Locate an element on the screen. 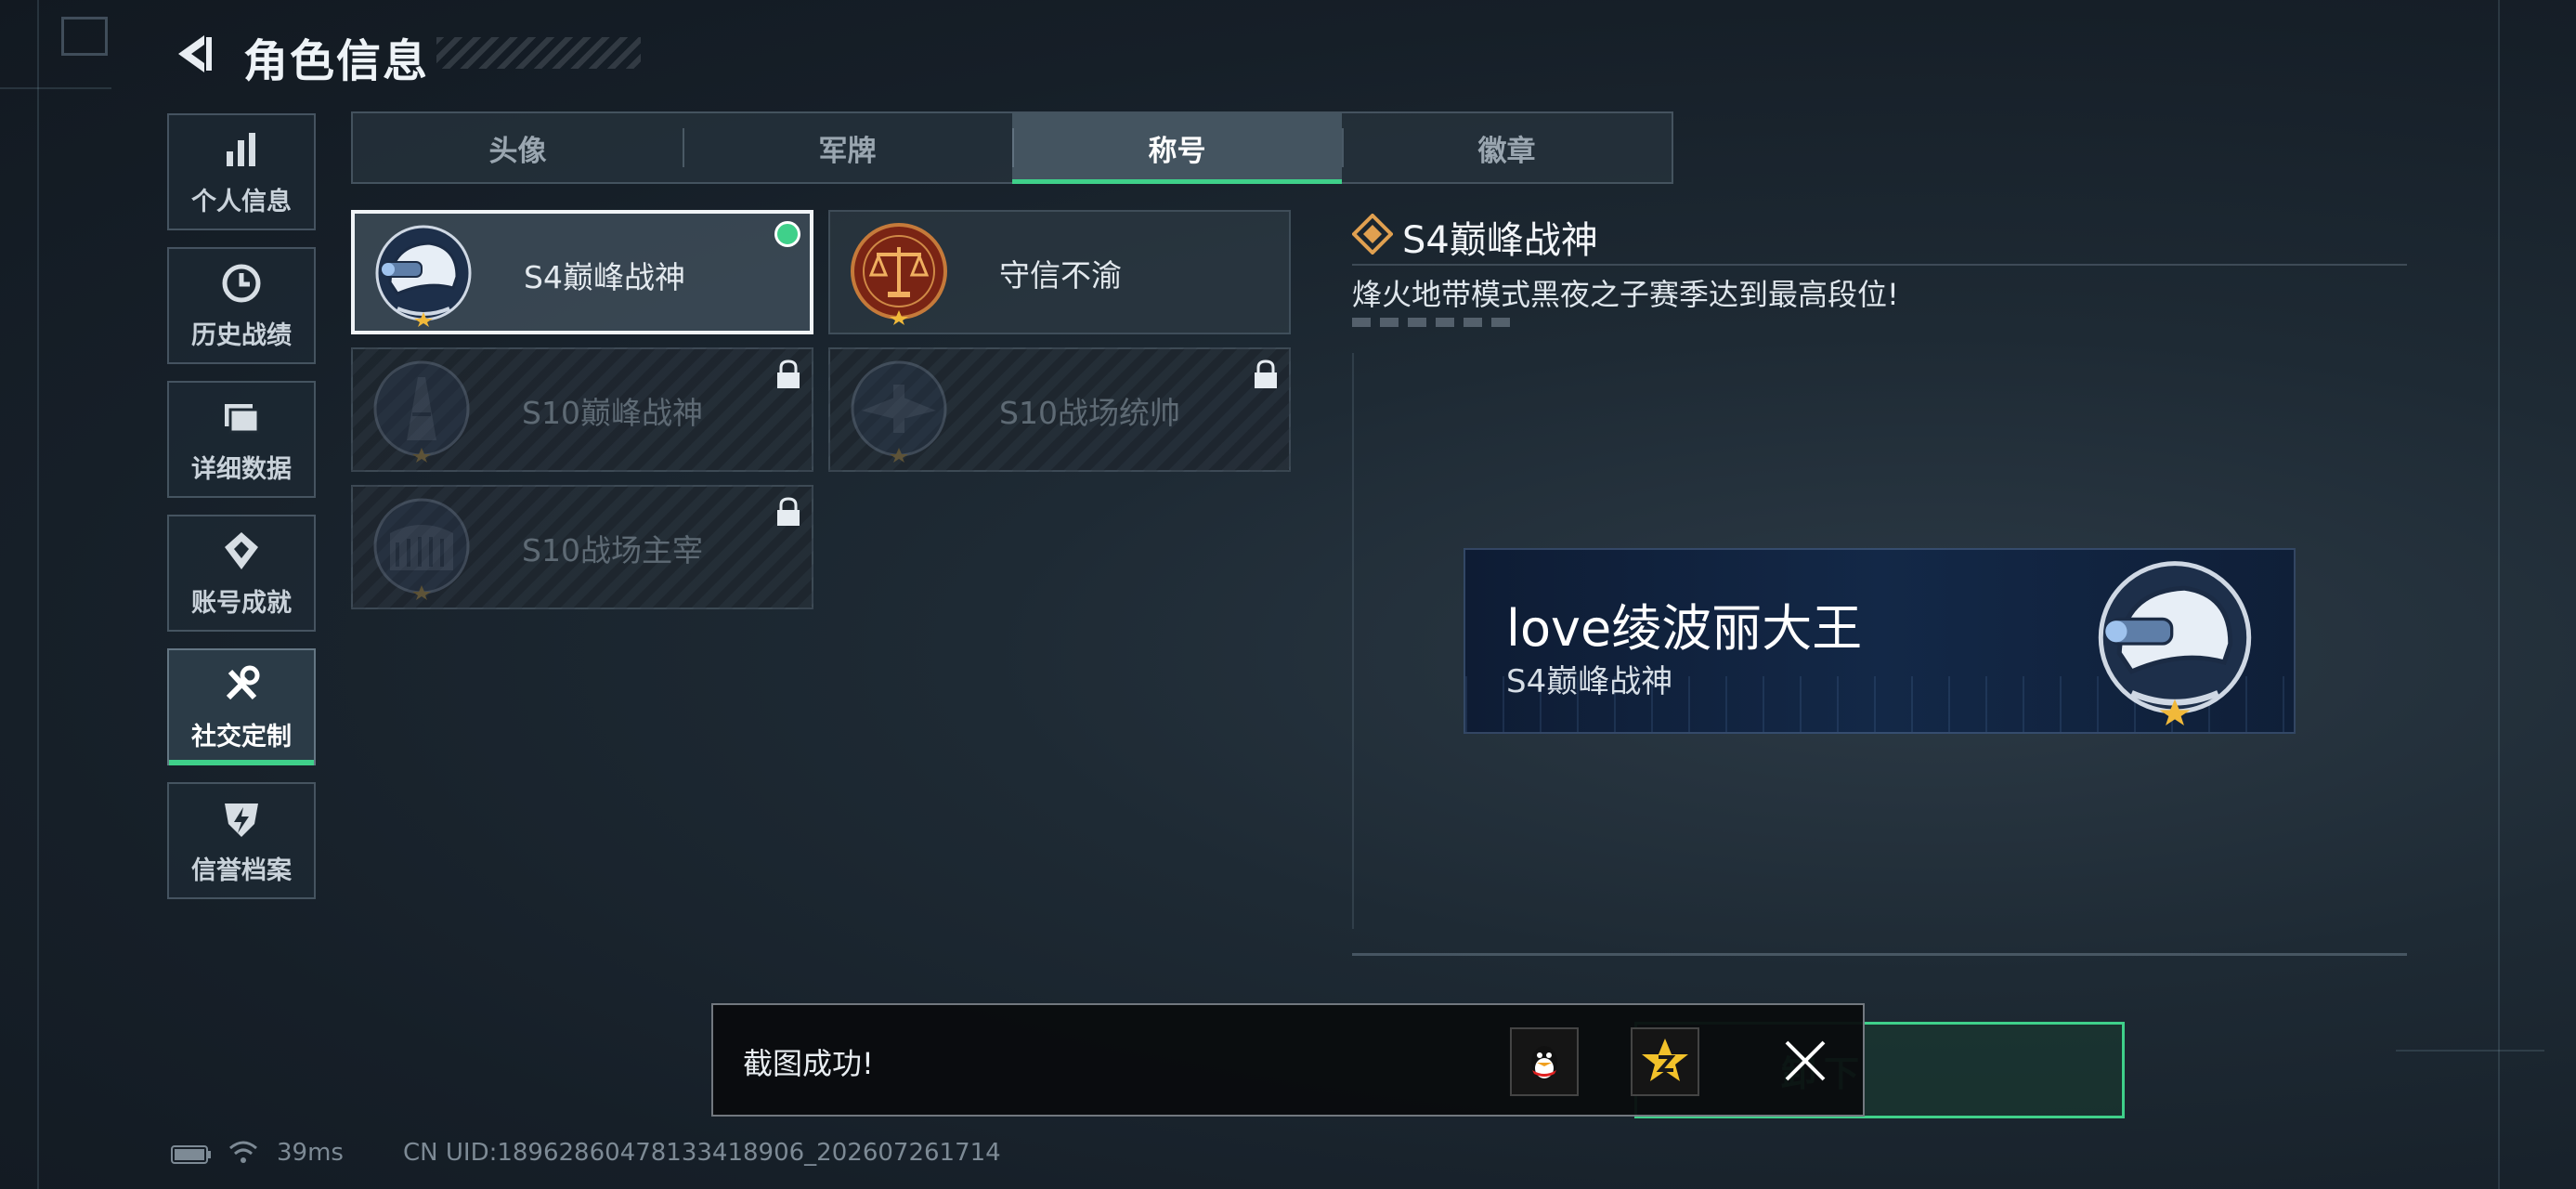 Image resolution: width=2576 pixels, height=1189 pixels. qzone-icon is located at coordinates (1665, 1060).